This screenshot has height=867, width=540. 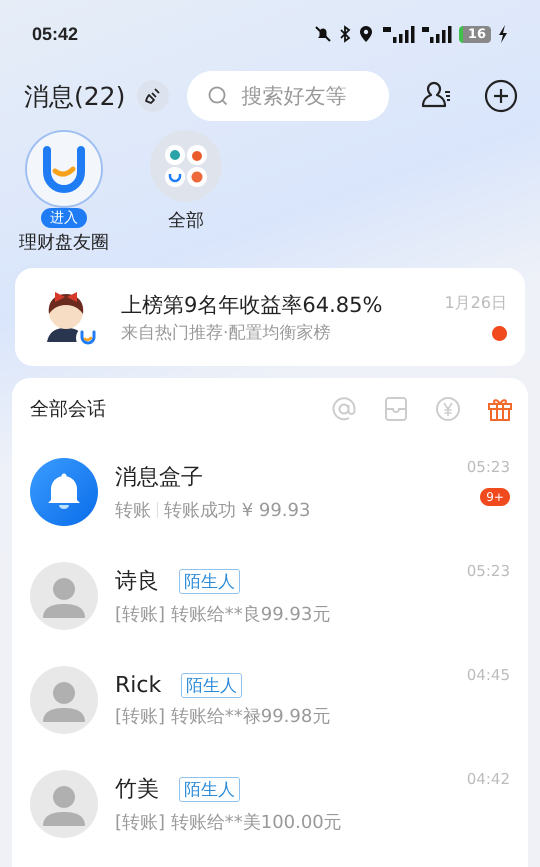 I want to click on message-time: 04:45, so click(x=488, y=675).